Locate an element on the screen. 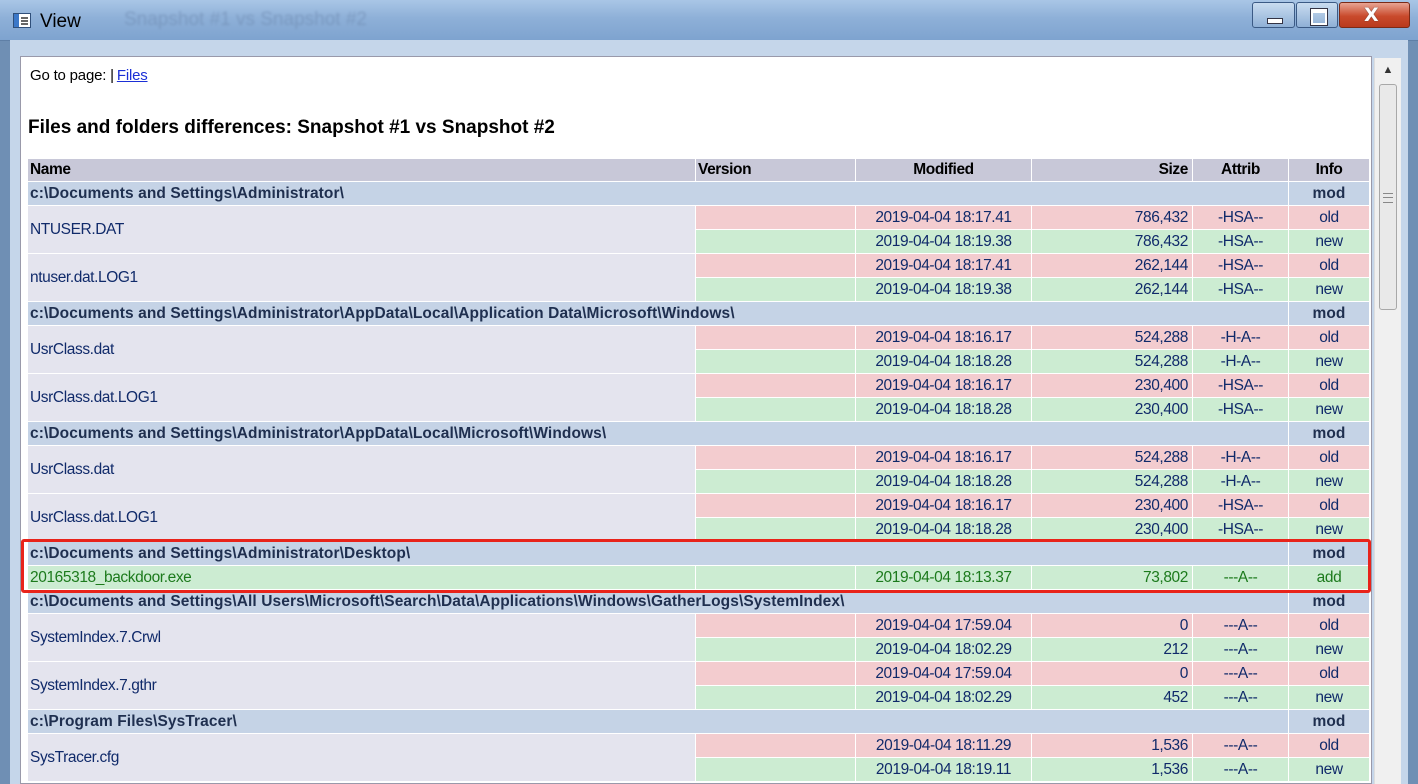  close-button: X is located at coordinates (1374, 15).